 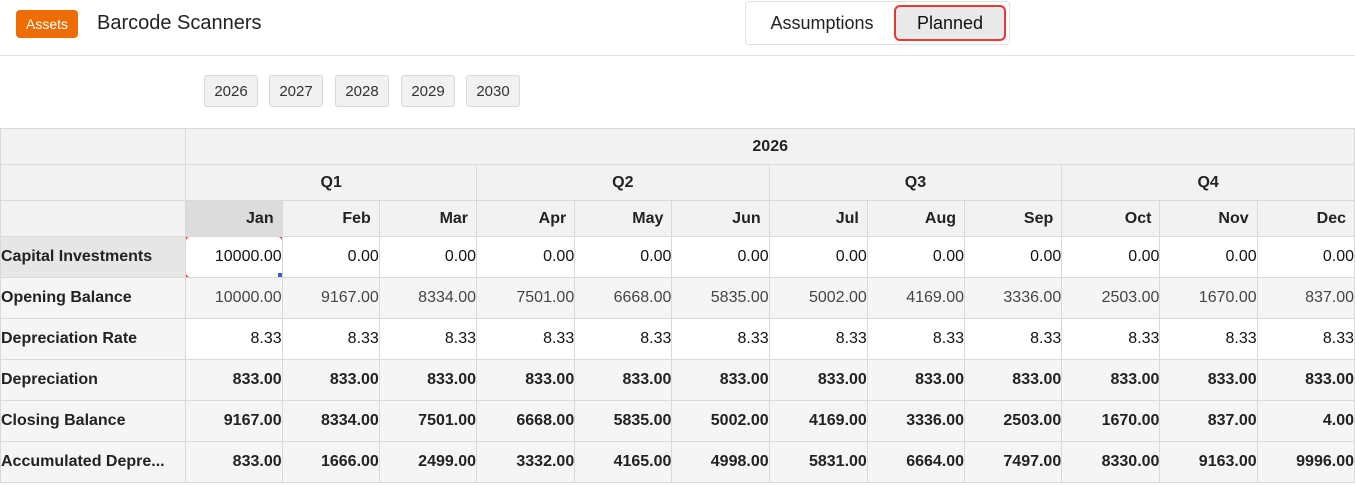 What do you see at coordinates (1013, 218) in the screenshot?
I see `month-header-sep: Sep` at bounding box center [1013, 218].